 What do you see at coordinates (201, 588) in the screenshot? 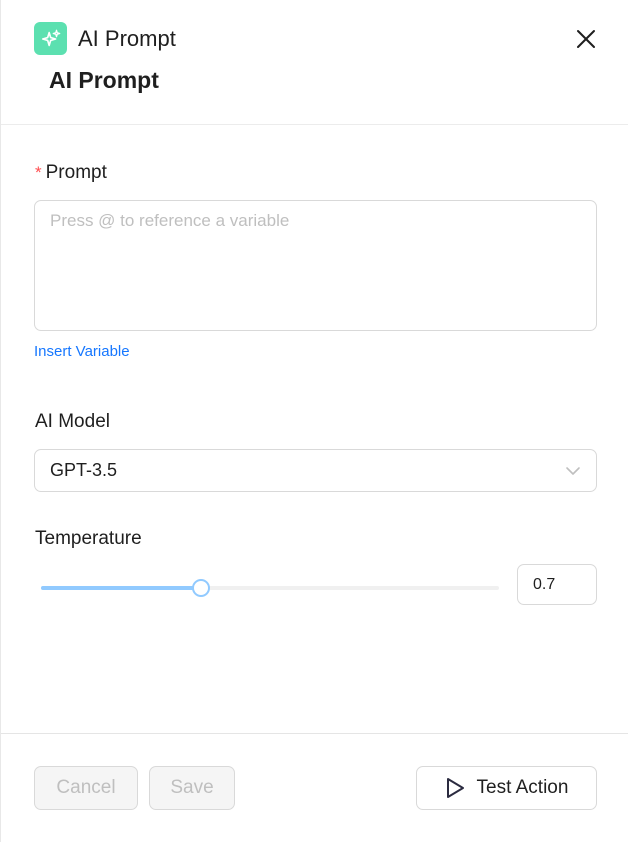
I see `slider-handle` at bounding box center [201, 588].